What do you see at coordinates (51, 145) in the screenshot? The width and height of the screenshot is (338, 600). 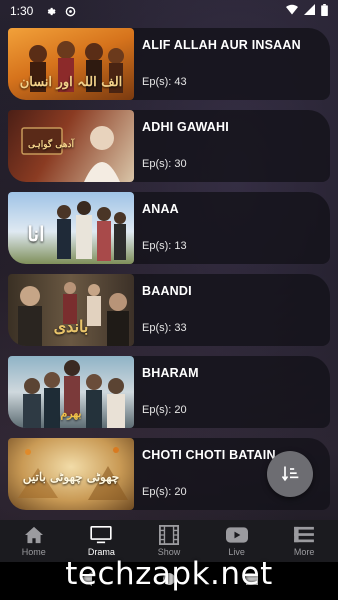 I see `thumbnail-title-art: آدھی گواہی` at bounding box center [51, 145].